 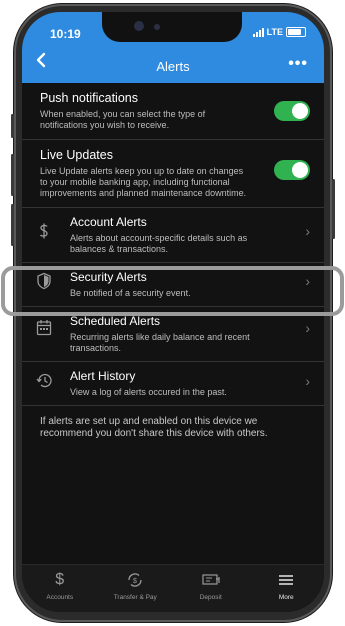 I want to click on mute-switch, so click(x=12, y=126).